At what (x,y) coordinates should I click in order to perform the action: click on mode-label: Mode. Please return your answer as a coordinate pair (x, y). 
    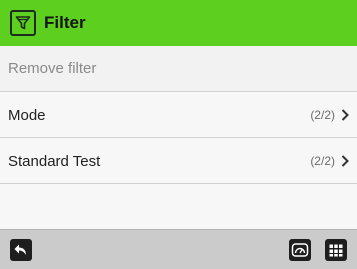
    Looking at the image, I should click on (27, 115).